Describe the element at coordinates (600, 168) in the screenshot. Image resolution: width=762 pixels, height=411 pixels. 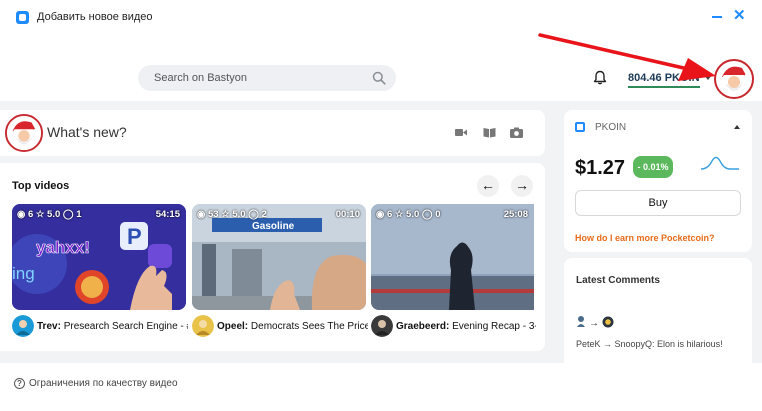
I see `coin-price: $1.27` at that location.